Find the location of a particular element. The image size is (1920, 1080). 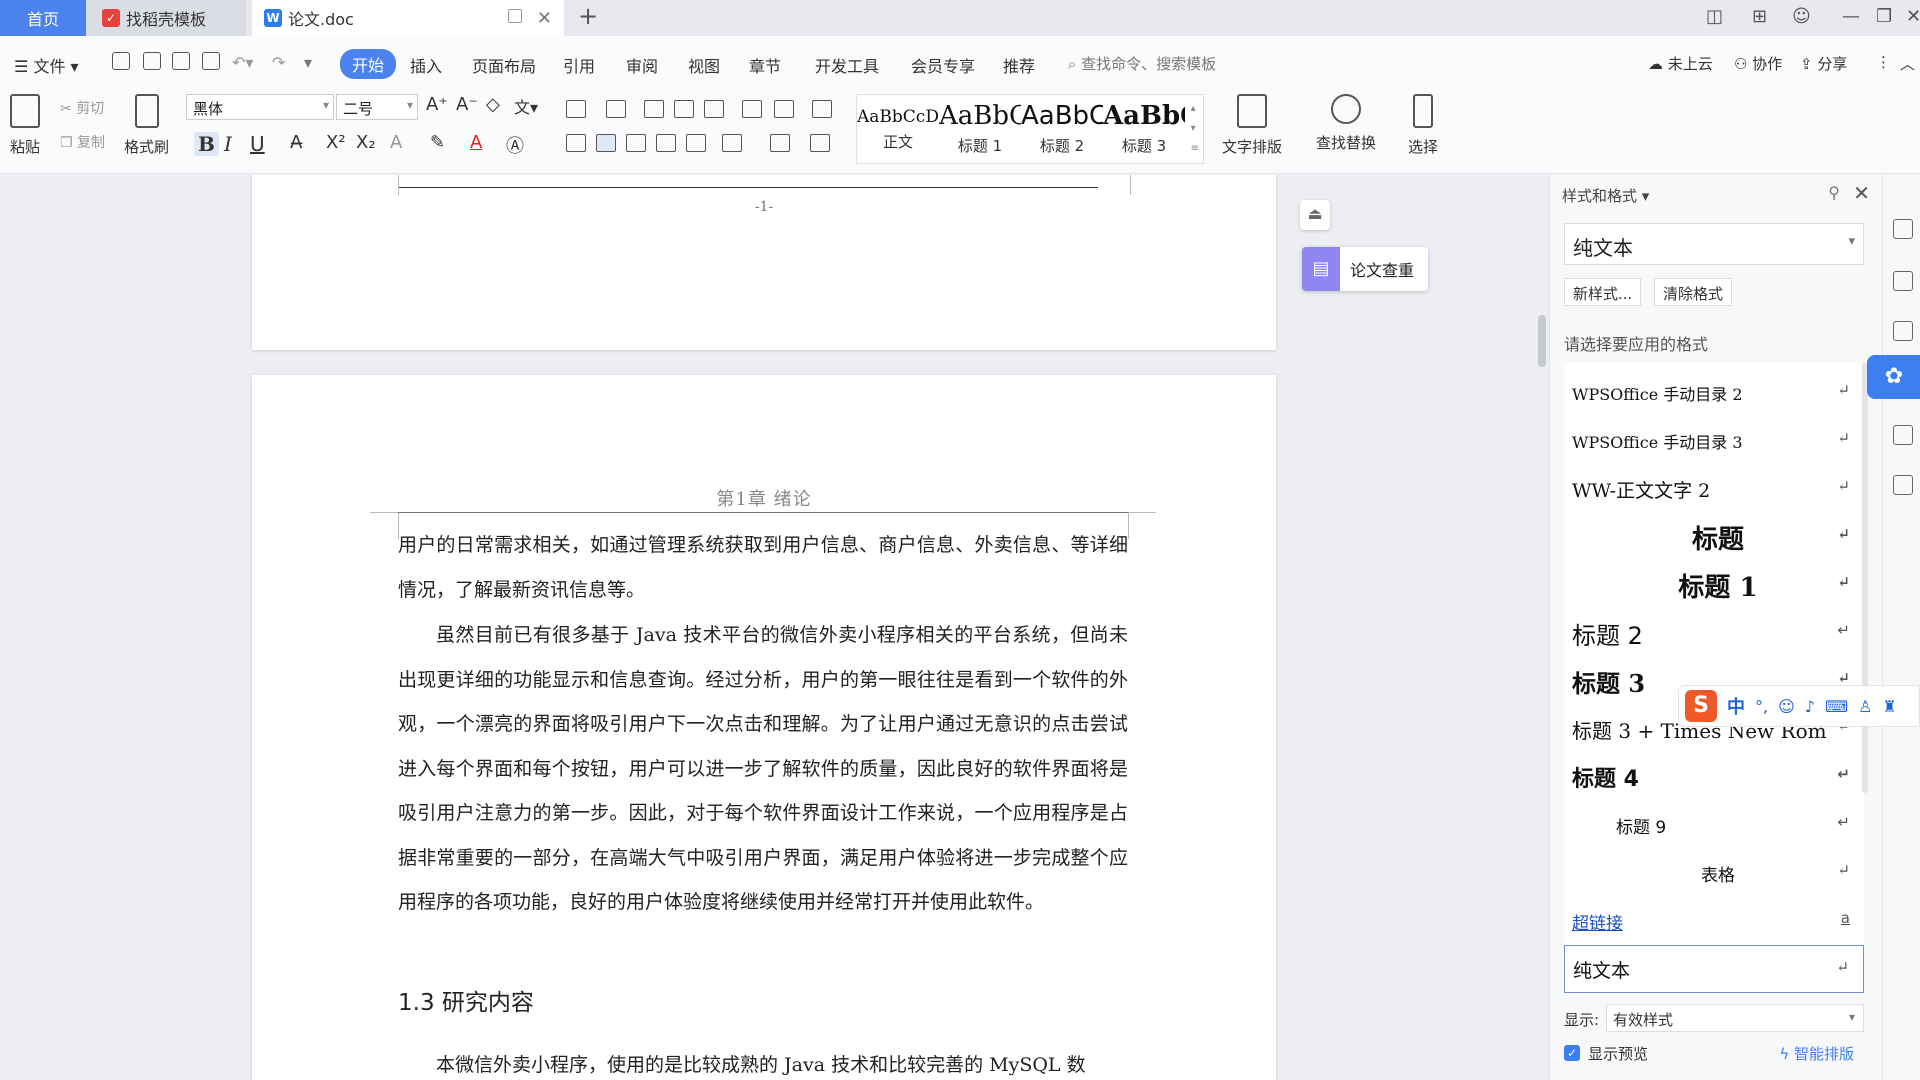

clear-format-button: 清除格式 is located at coordinates (1693, 292).